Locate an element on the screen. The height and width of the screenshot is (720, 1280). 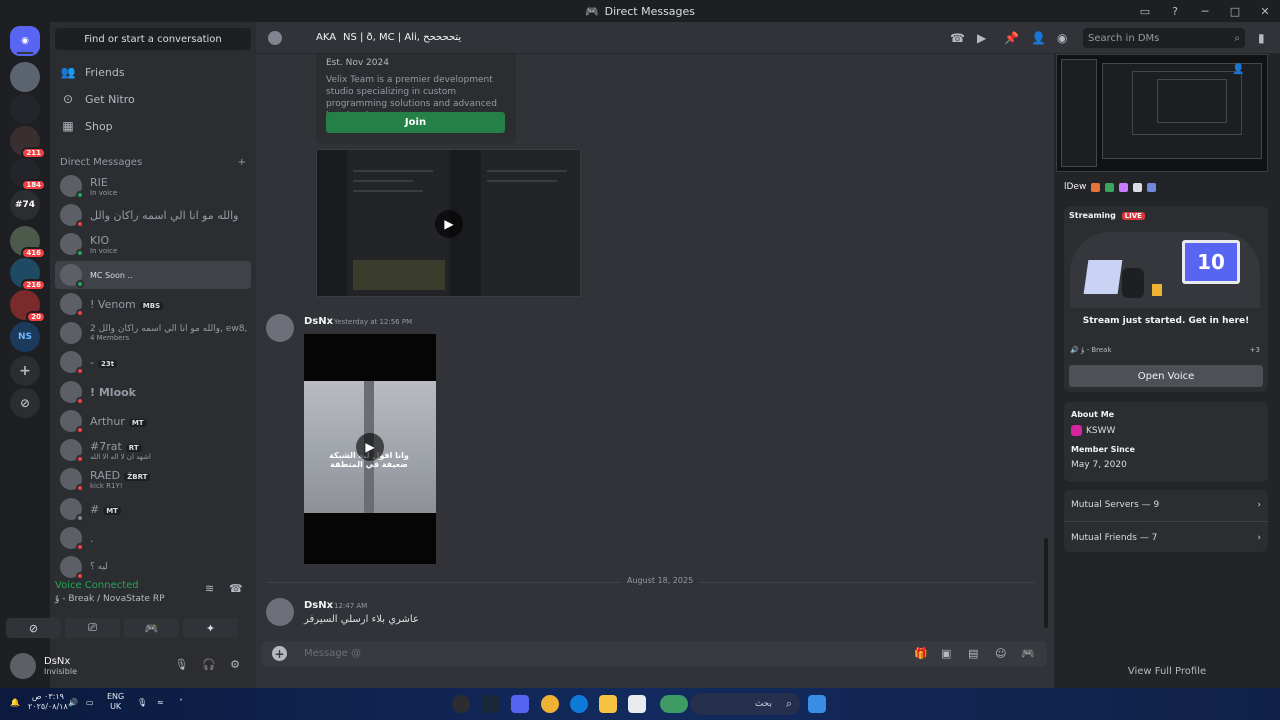
server-icon: 211 is located at coordinates (28, 142).